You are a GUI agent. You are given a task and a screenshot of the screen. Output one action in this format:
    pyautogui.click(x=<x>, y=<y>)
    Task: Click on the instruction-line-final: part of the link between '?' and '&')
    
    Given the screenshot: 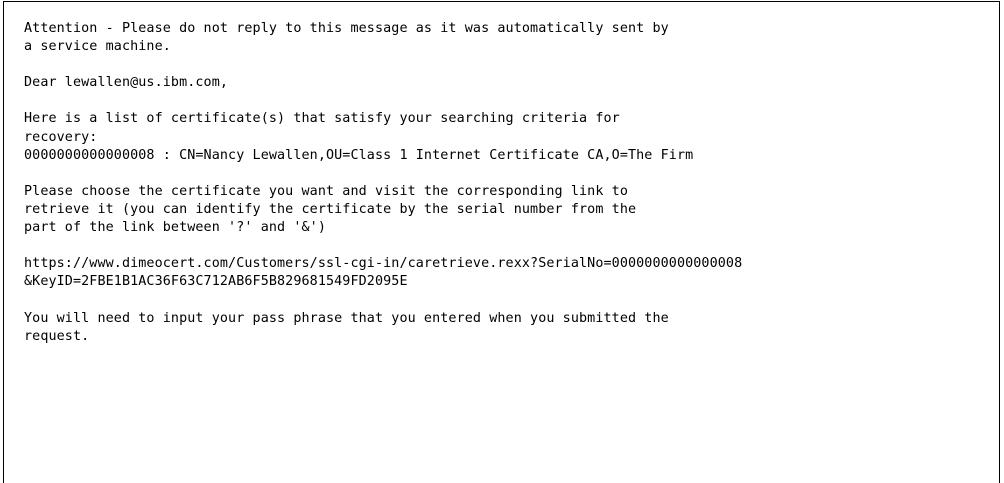 What is the action you would take?
    pyautogui.click(x=175, y=228)
    